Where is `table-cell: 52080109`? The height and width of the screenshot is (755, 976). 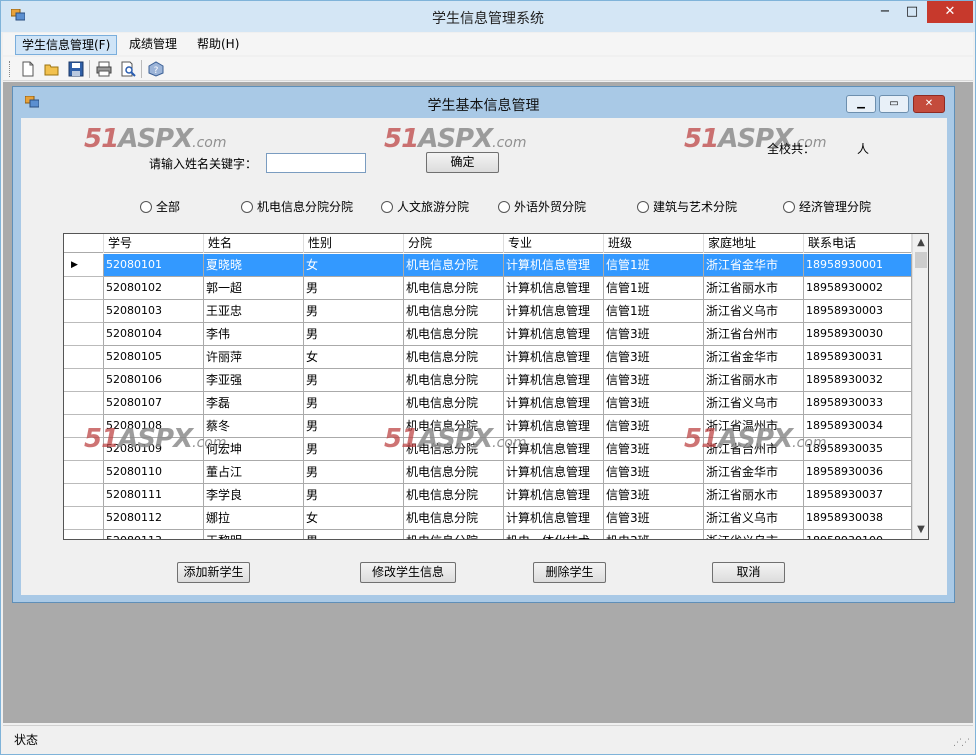 table-cell: 52080109 is located at coordinates (154, 449).